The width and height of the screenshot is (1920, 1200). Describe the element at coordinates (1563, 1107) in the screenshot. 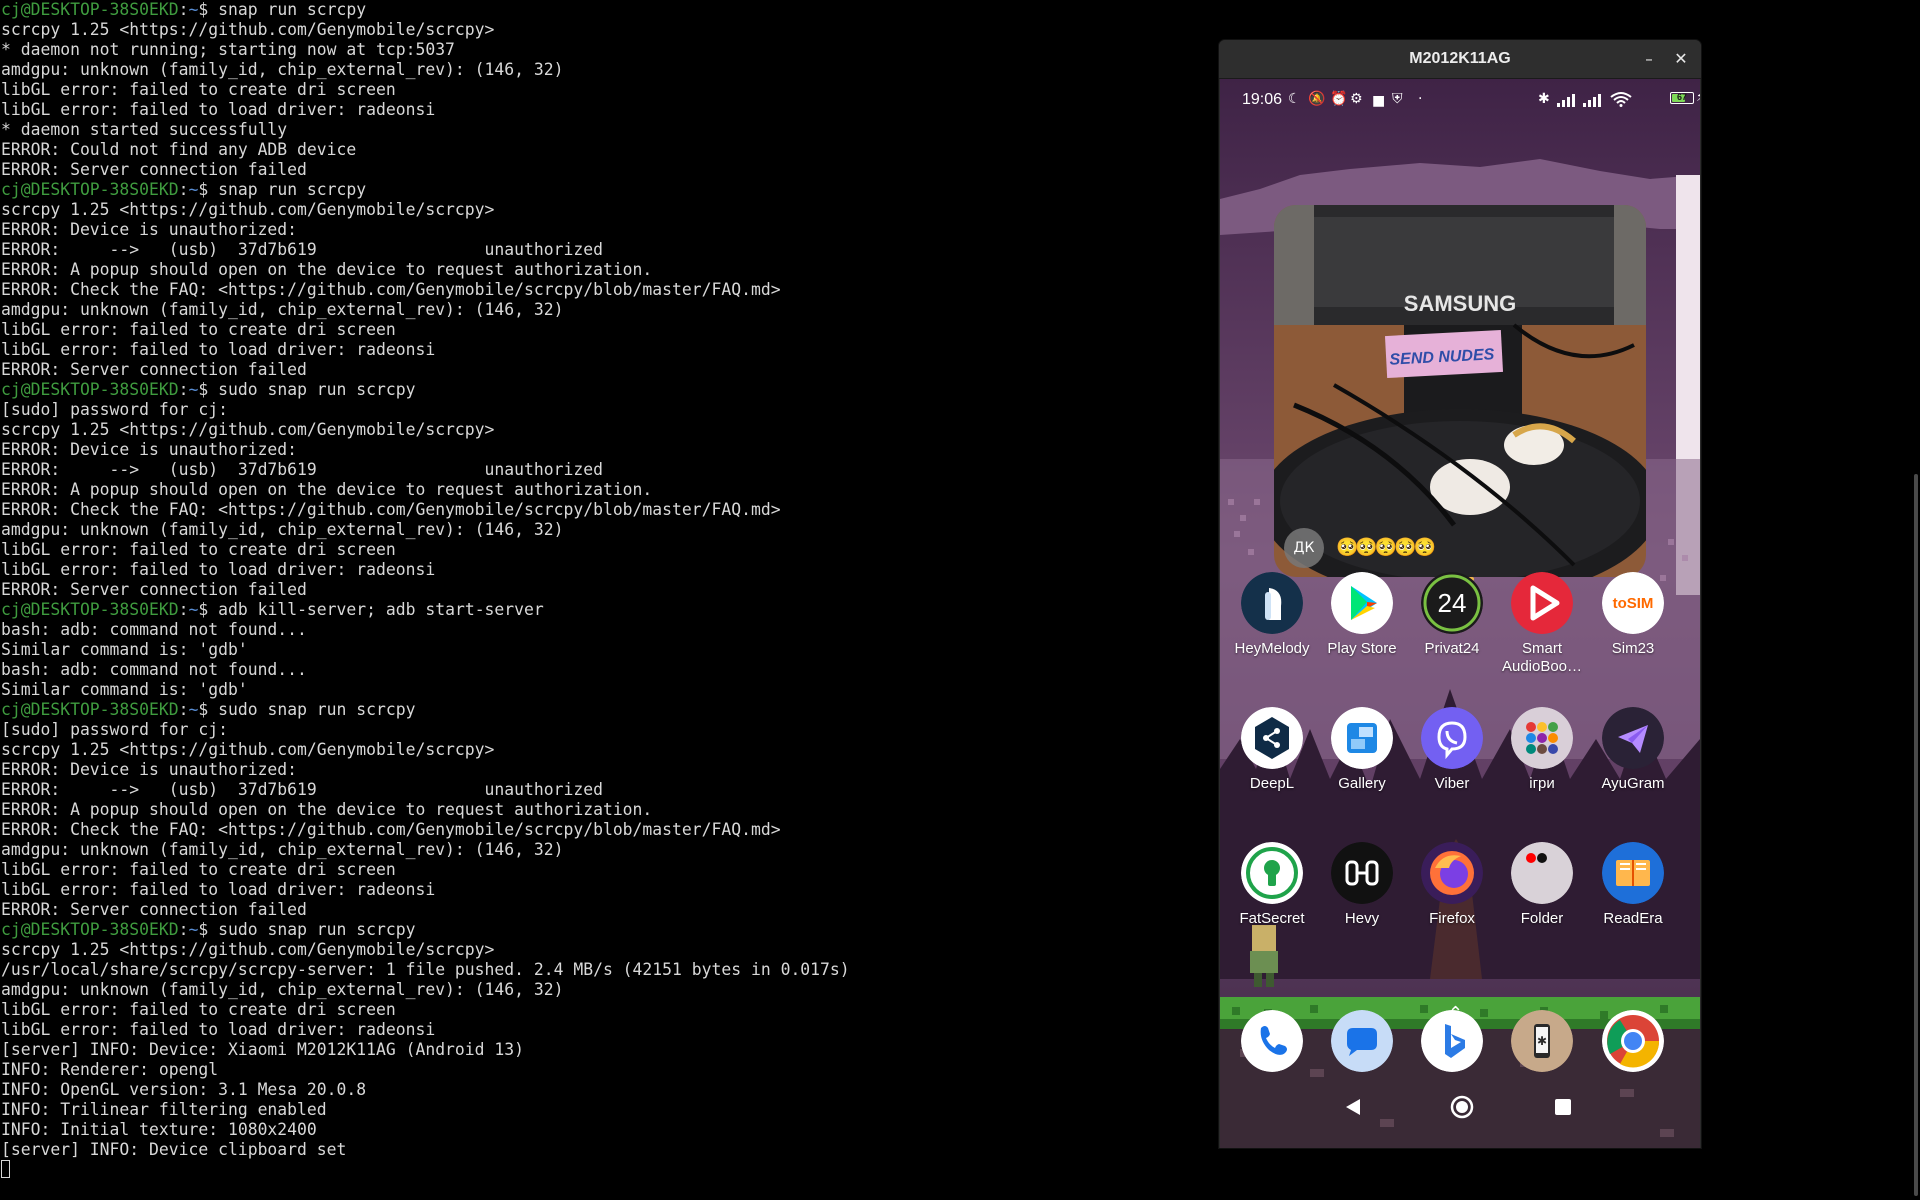

I see `recents-button` at that location.